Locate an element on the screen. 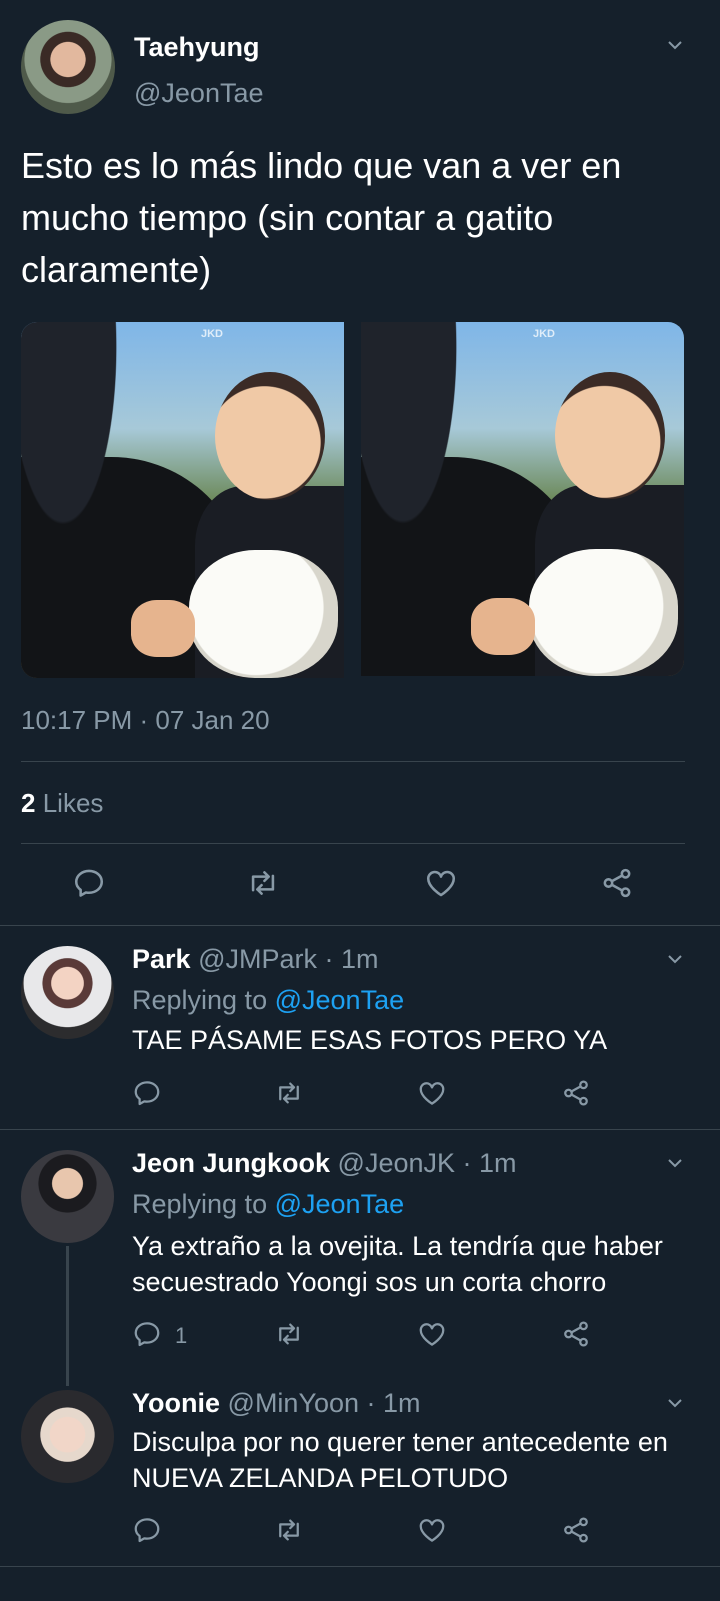  tweet-photo-1: JKD is located at coordinates (182, 500).